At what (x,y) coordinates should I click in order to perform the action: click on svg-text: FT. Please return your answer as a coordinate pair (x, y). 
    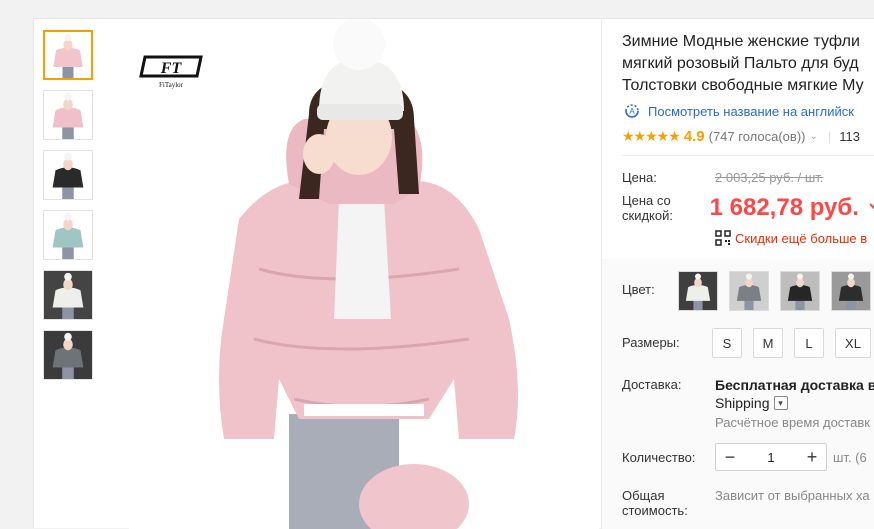
    Looking at the image, I should click on (171, 68).